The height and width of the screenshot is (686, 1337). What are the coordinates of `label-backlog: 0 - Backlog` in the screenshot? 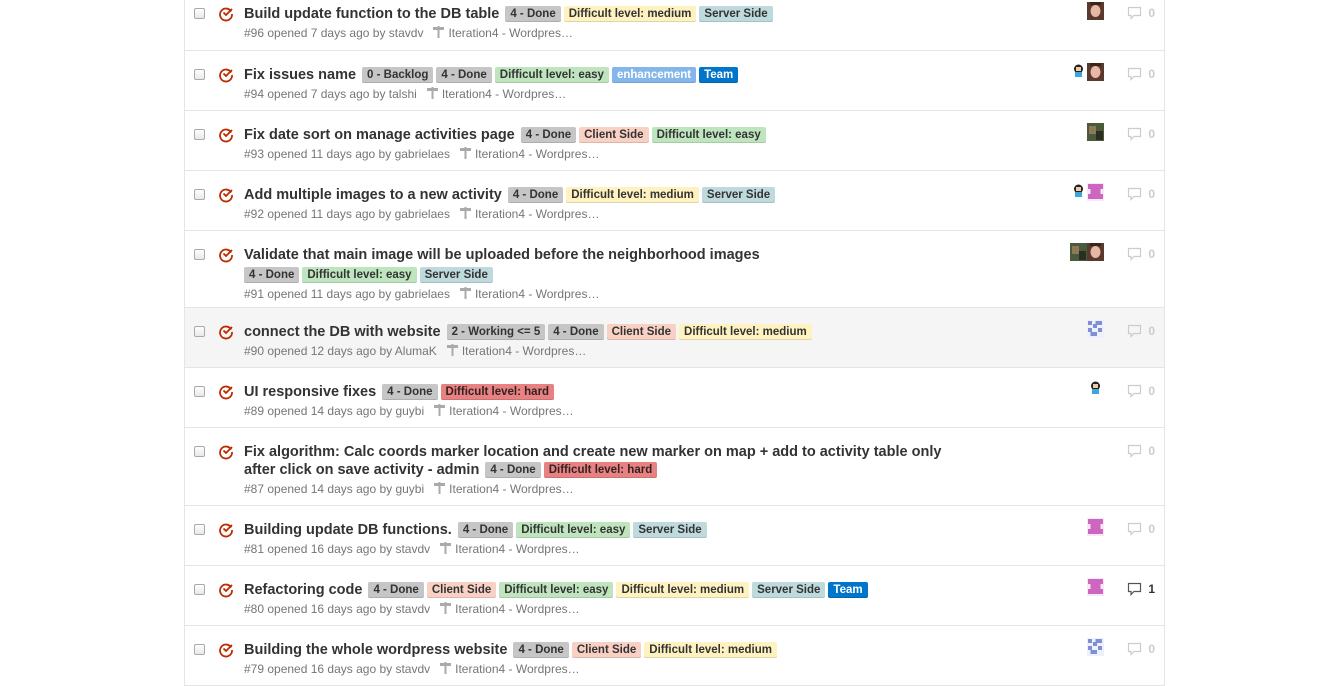 It's located at (398, 75).